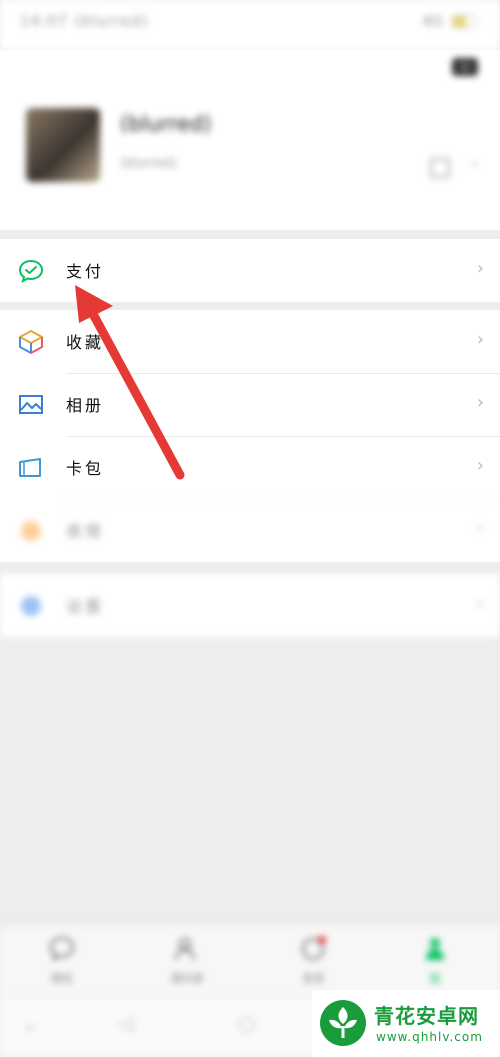 The image size is (500, 1057). What do you see at coordinates (85, 468) in the screenshot?
I see `menu-item-label: 卡包` at bounding box center [85, 468].